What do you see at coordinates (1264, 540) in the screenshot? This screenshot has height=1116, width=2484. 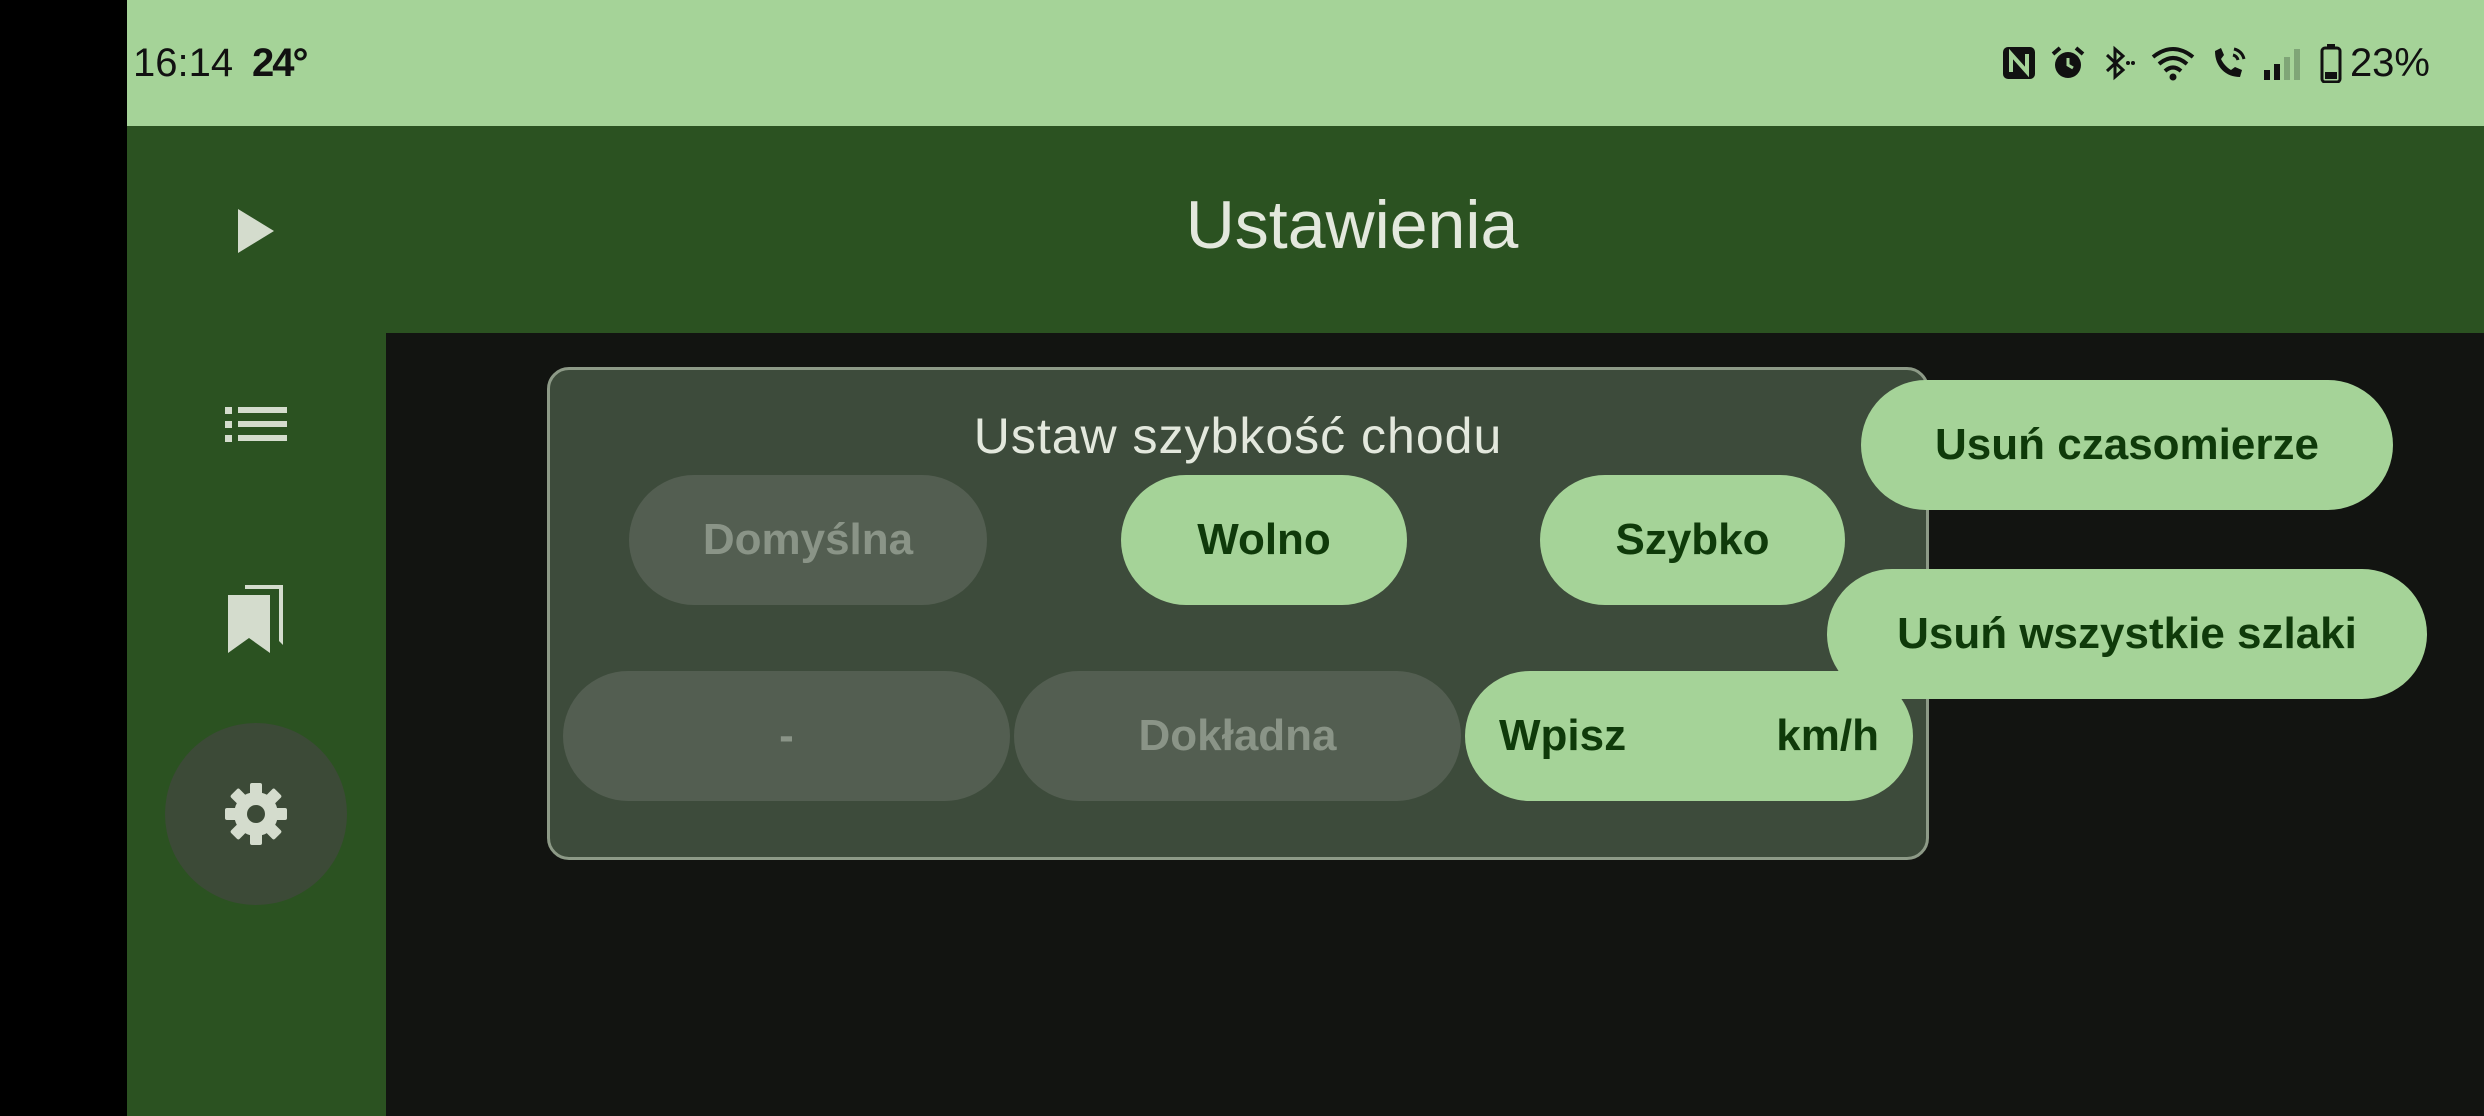 I see `slow-speed-button: Wolno` at bounding box center [1264, 540].